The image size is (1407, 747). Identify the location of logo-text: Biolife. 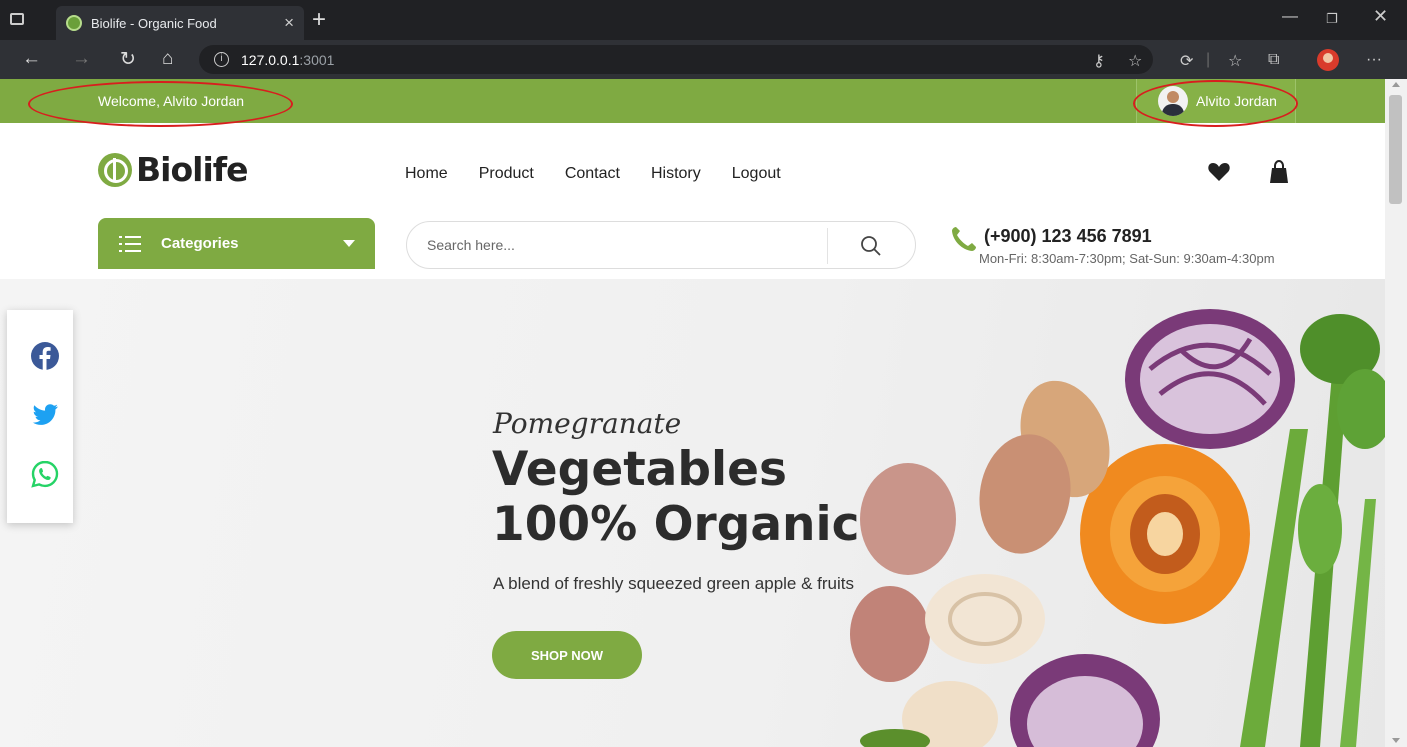
(192, 169).